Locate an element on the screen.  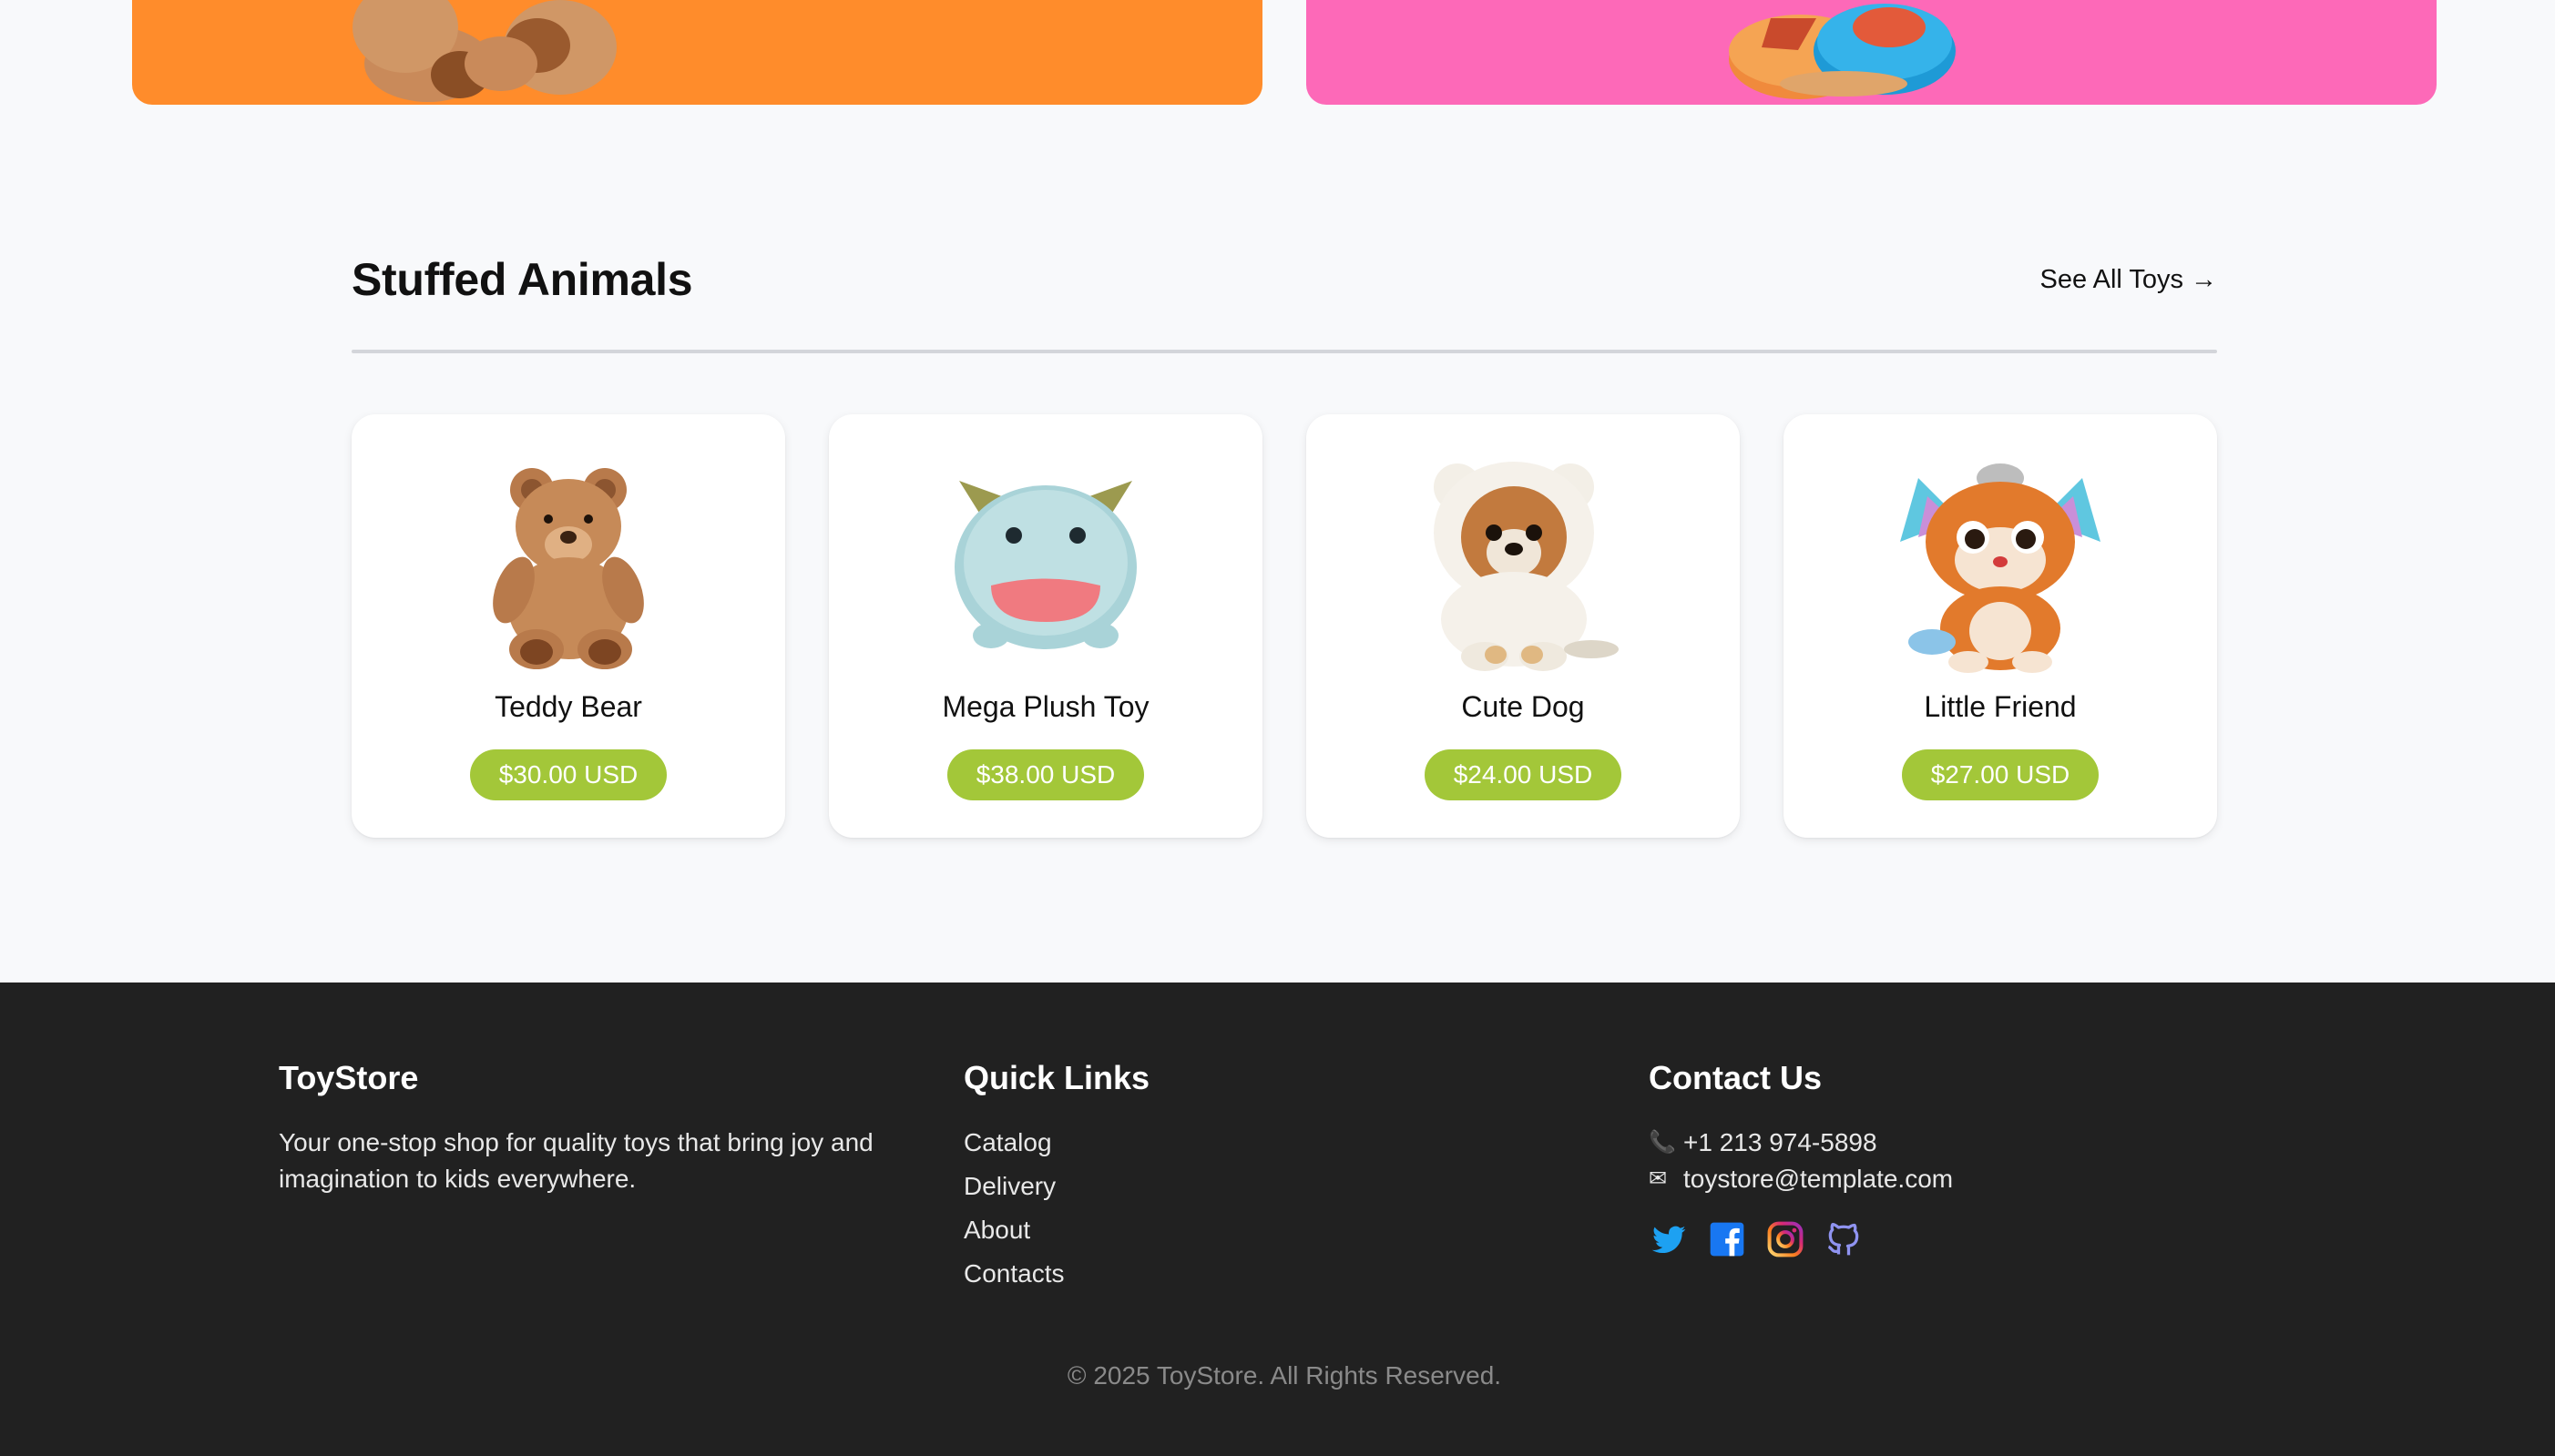
product-card: Cute Dog $24.00 USD is located at coordinates (1523, 626).